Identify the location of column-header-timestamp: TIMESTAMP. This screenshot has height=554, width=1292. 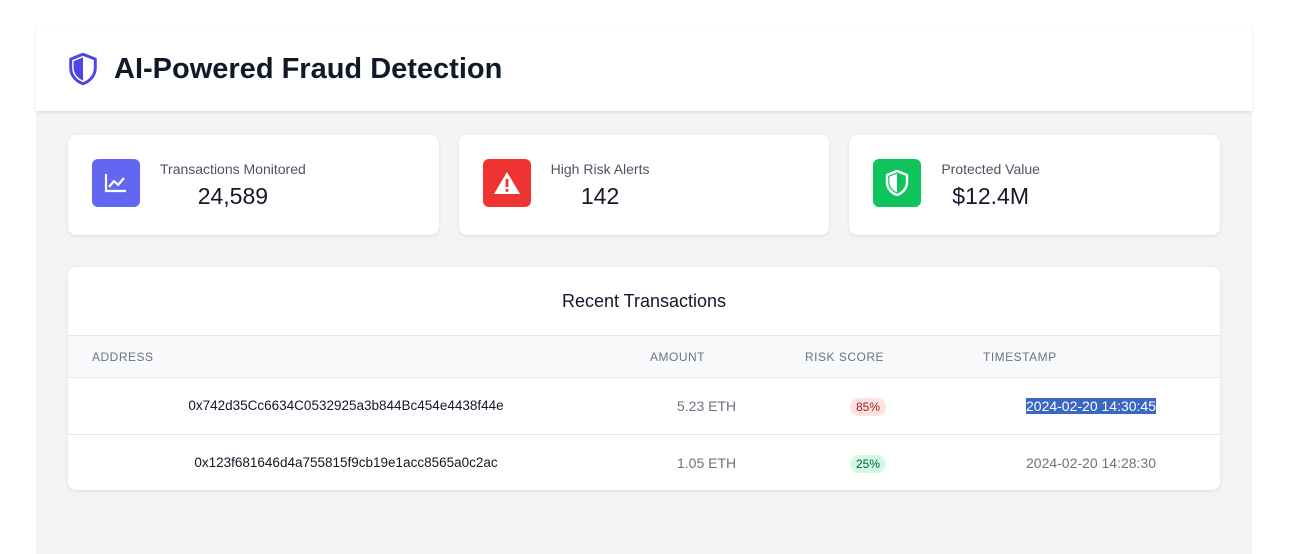
(1020, 357).